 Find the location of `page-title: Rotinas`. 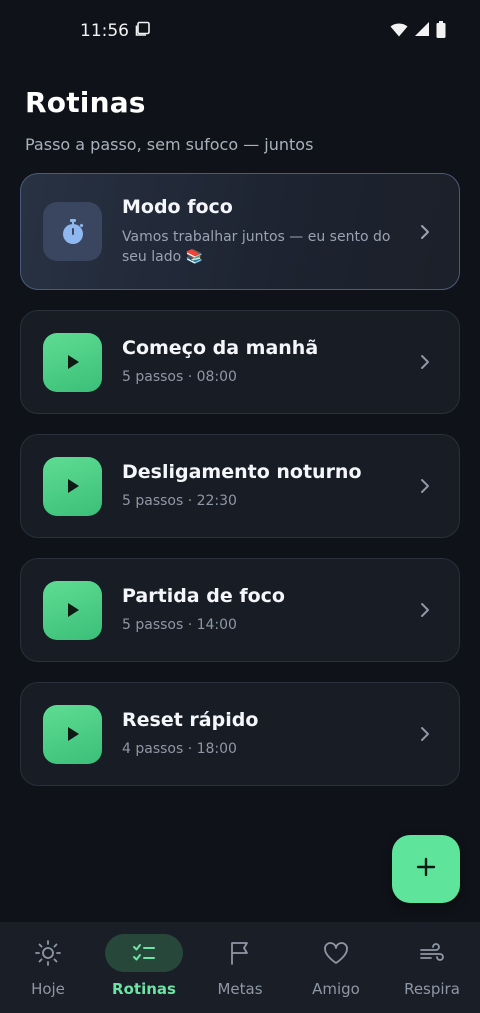

page-title: Rotinas is located at coordinates (85, 102).